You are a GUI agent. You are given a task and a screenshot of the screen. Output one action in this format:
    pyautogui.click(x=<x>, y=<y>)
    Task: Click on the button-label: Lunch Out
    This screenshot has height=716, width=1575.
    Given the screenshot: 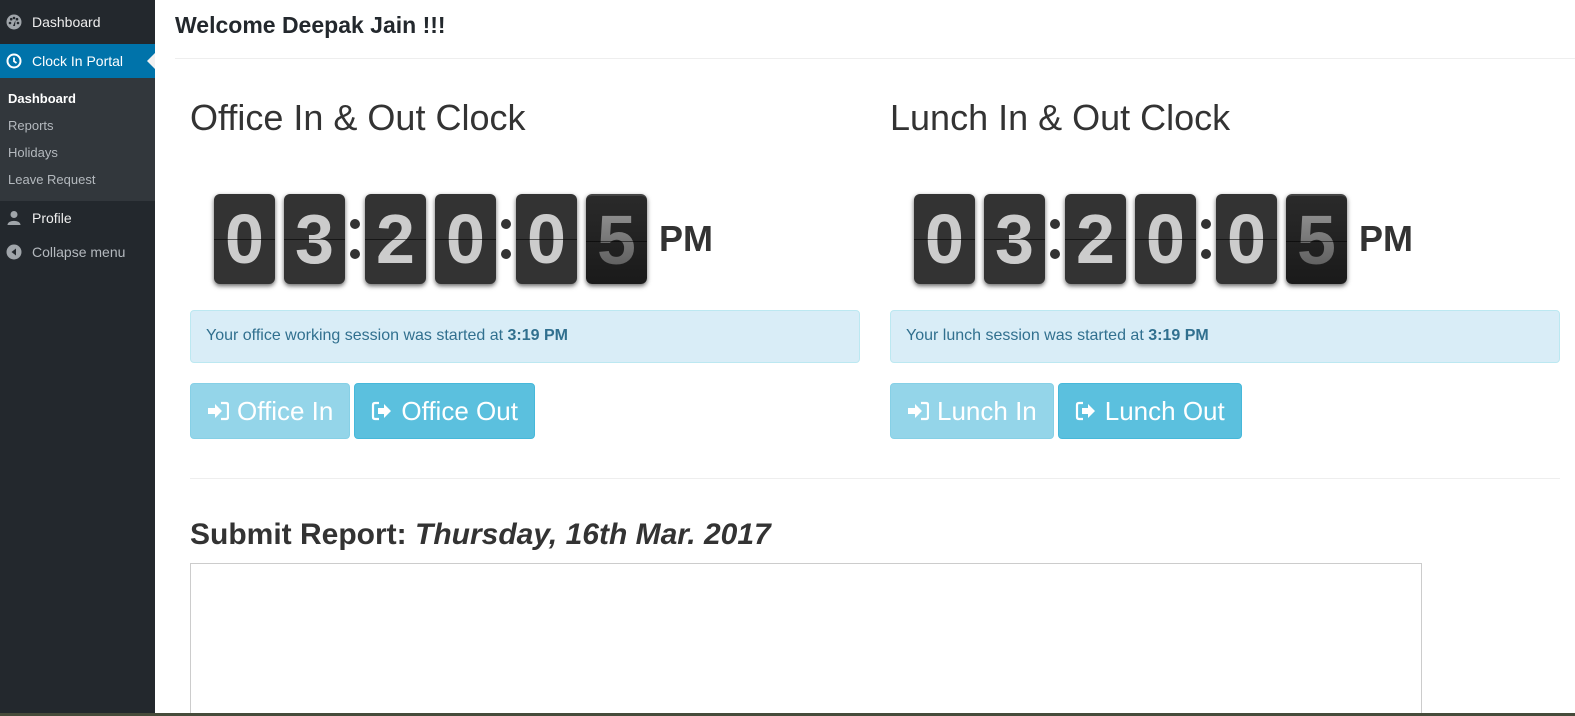 What is the action you would take?
    pyautogui.click(x=1164, y=410)
    